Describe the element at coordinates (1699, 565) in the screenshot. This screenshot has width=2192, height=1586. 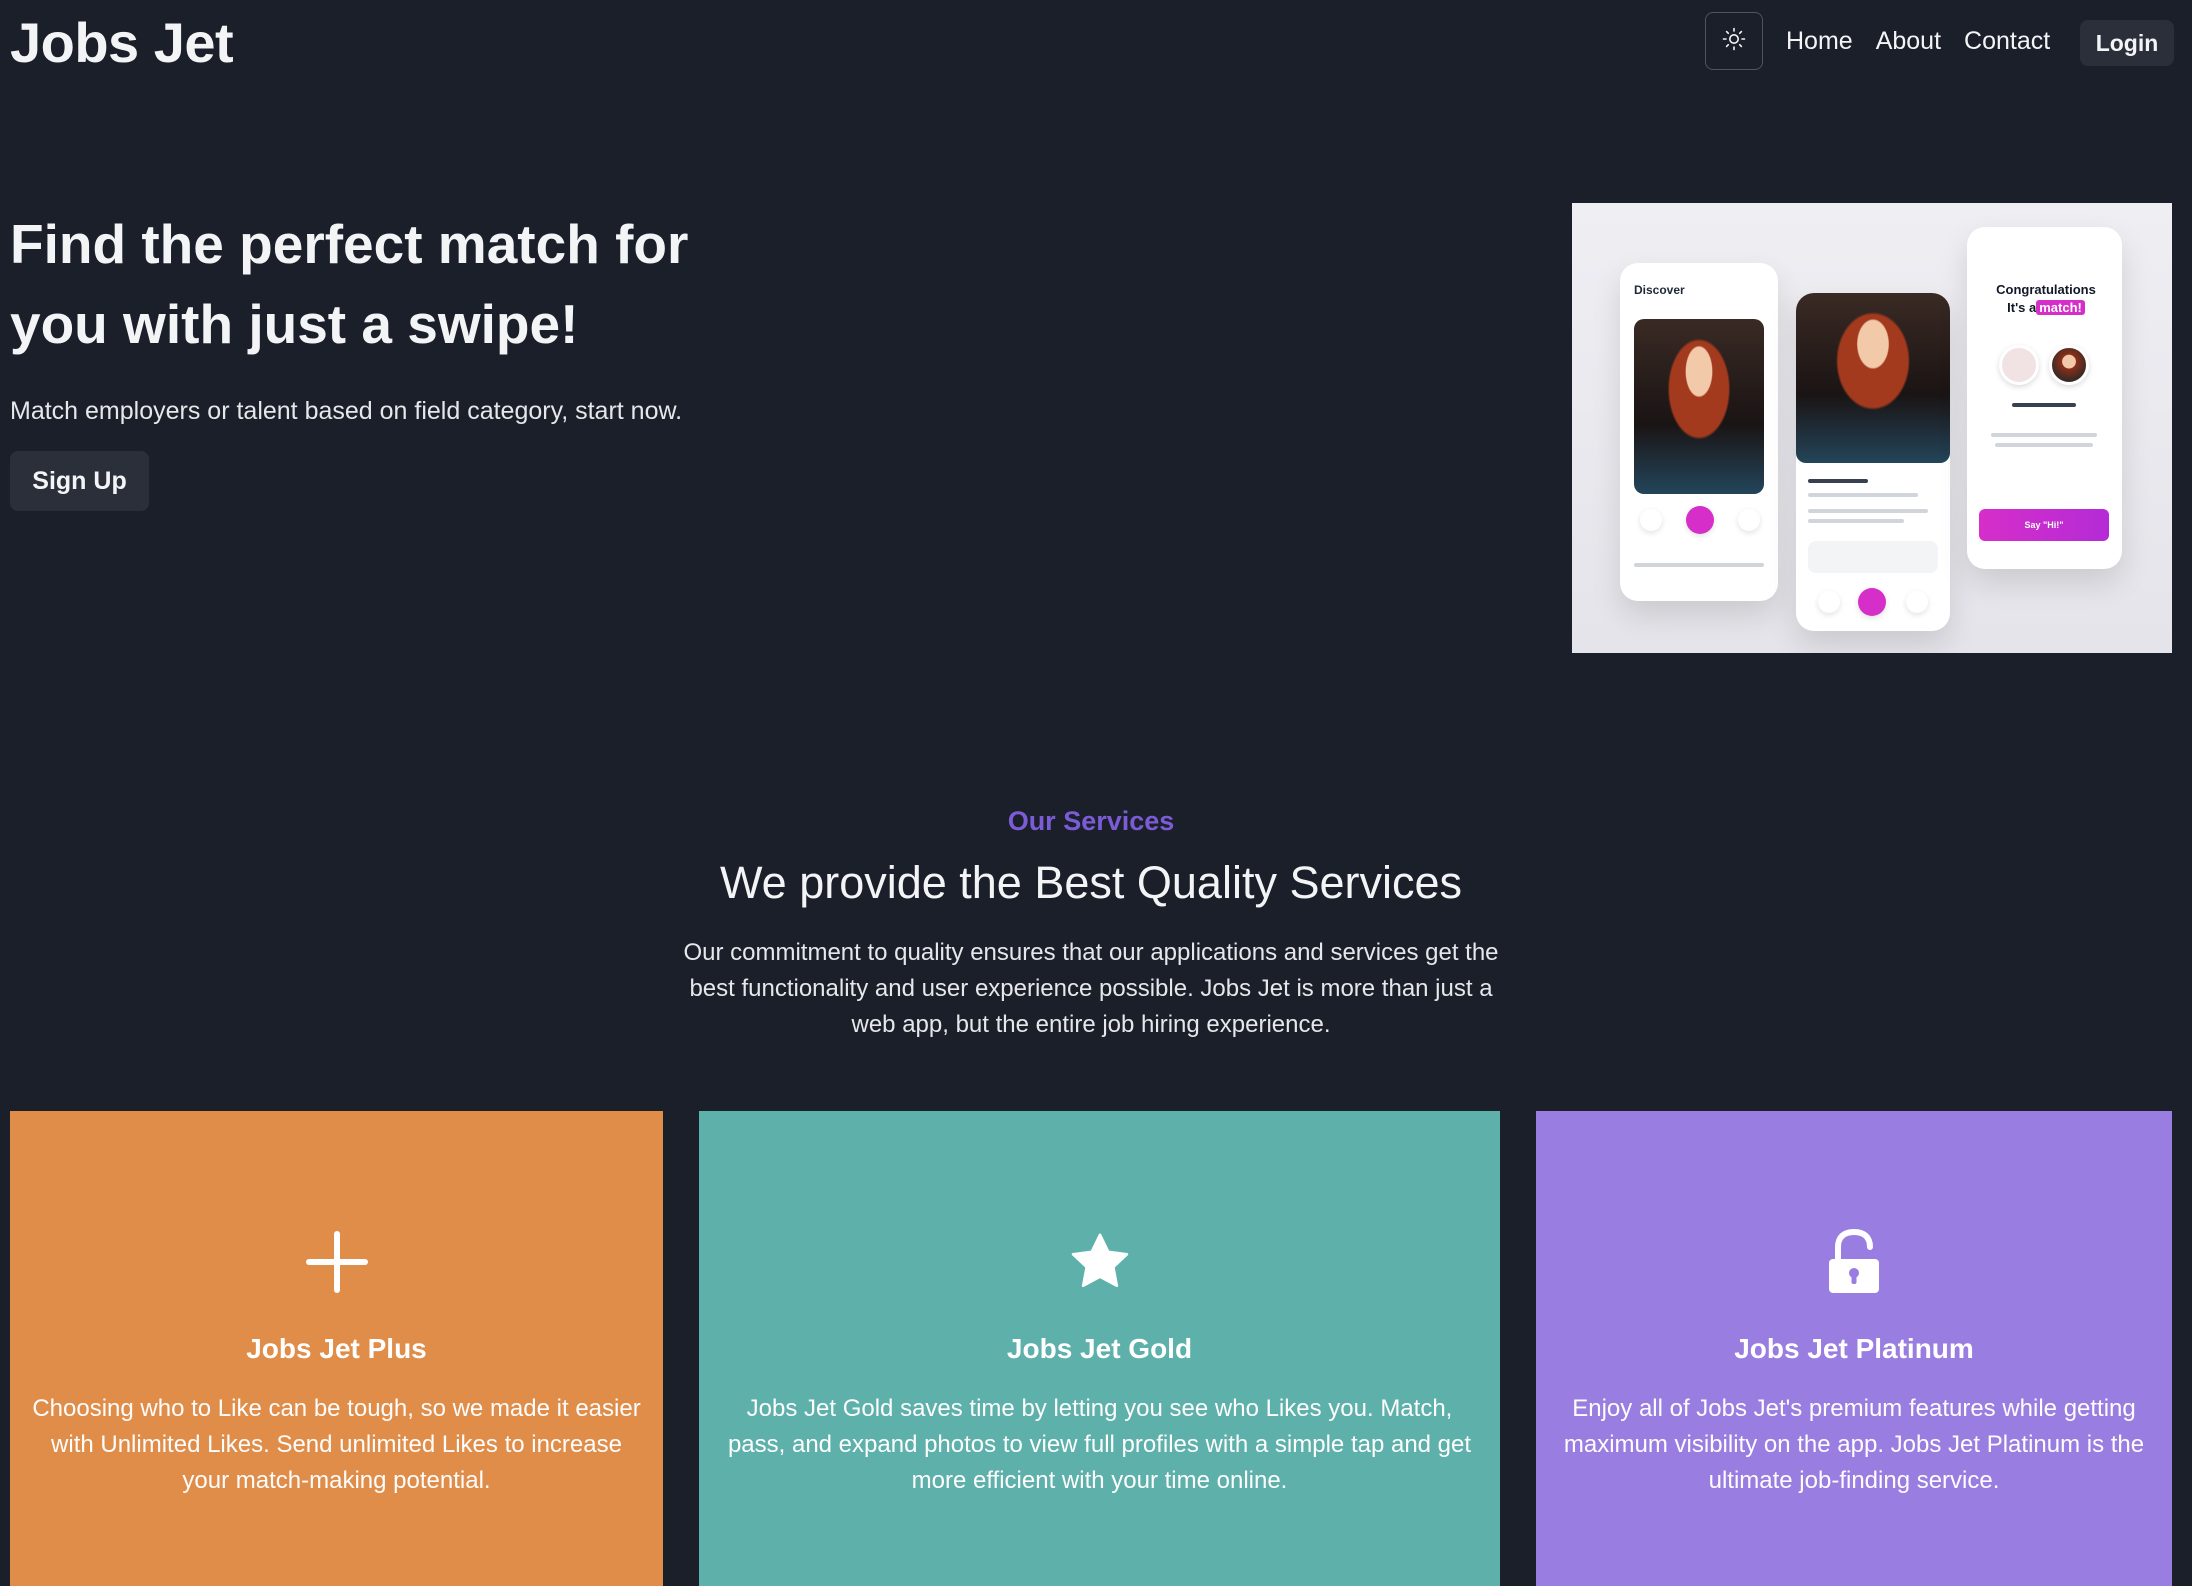
I see `phone-nav-bar` at that location.